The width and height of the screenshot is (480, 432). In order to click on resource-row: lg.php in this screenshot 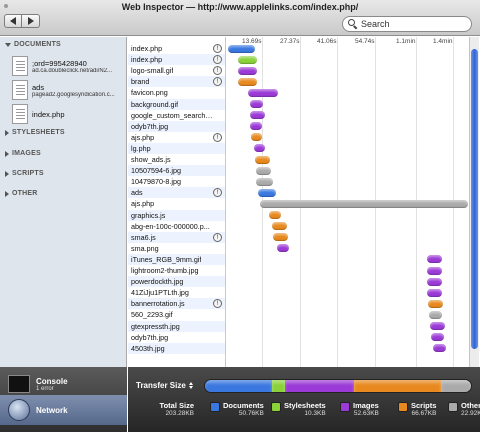, I will do `click(176, 148)`.